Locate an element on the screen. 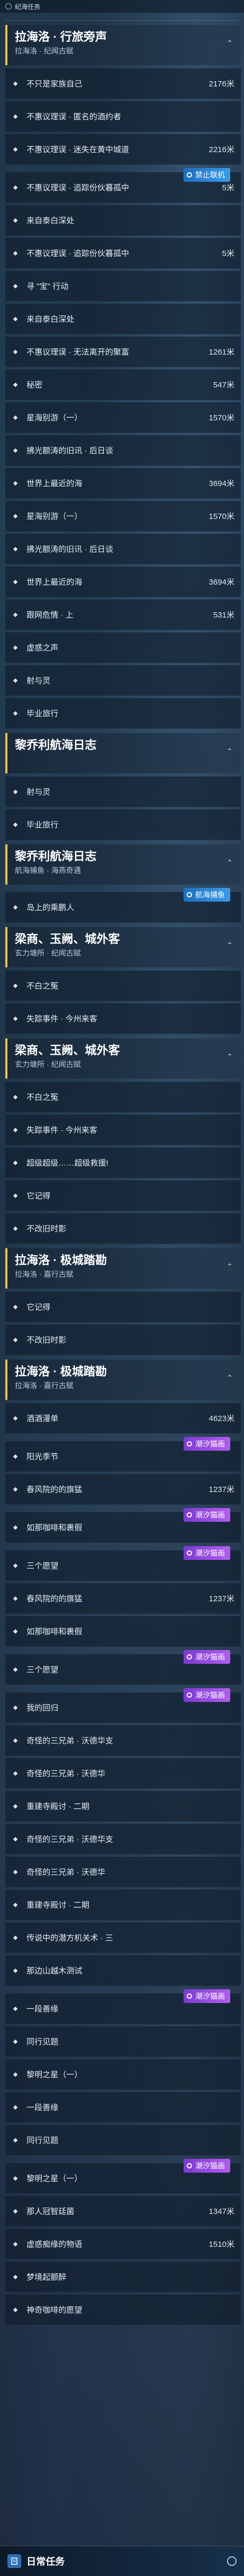 The height and width of the screenshot is (2576, 244). quest-distance: 3694米 is located at coordinates (221, 582).